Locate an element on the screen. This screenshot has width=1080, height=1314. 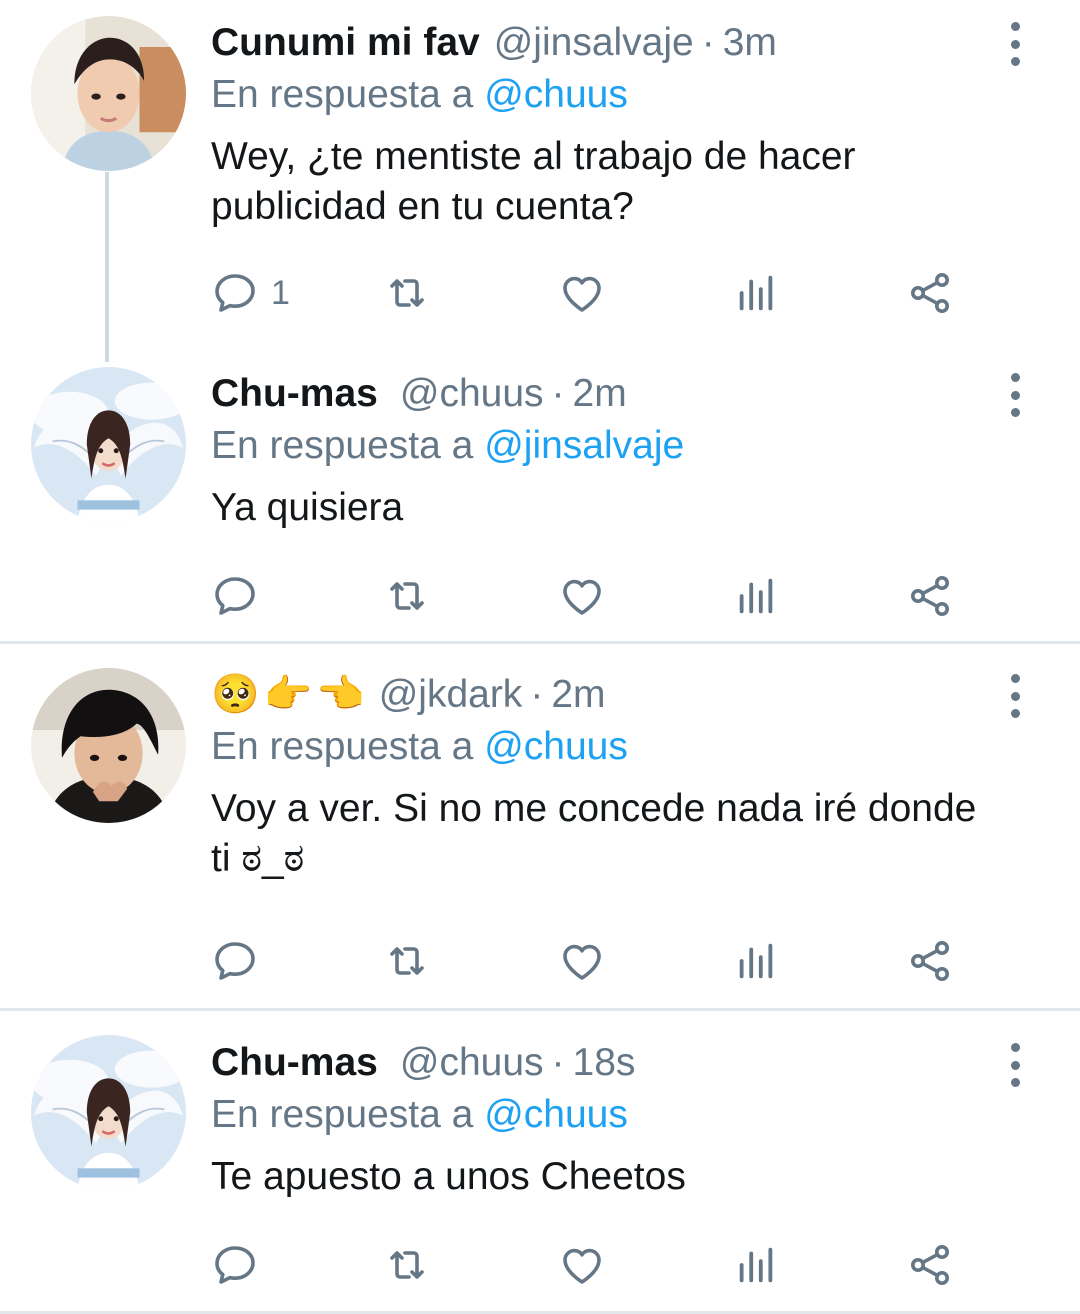
reply-context: En respuesta a @jinsalvaje is located at coordinates (605, 446).